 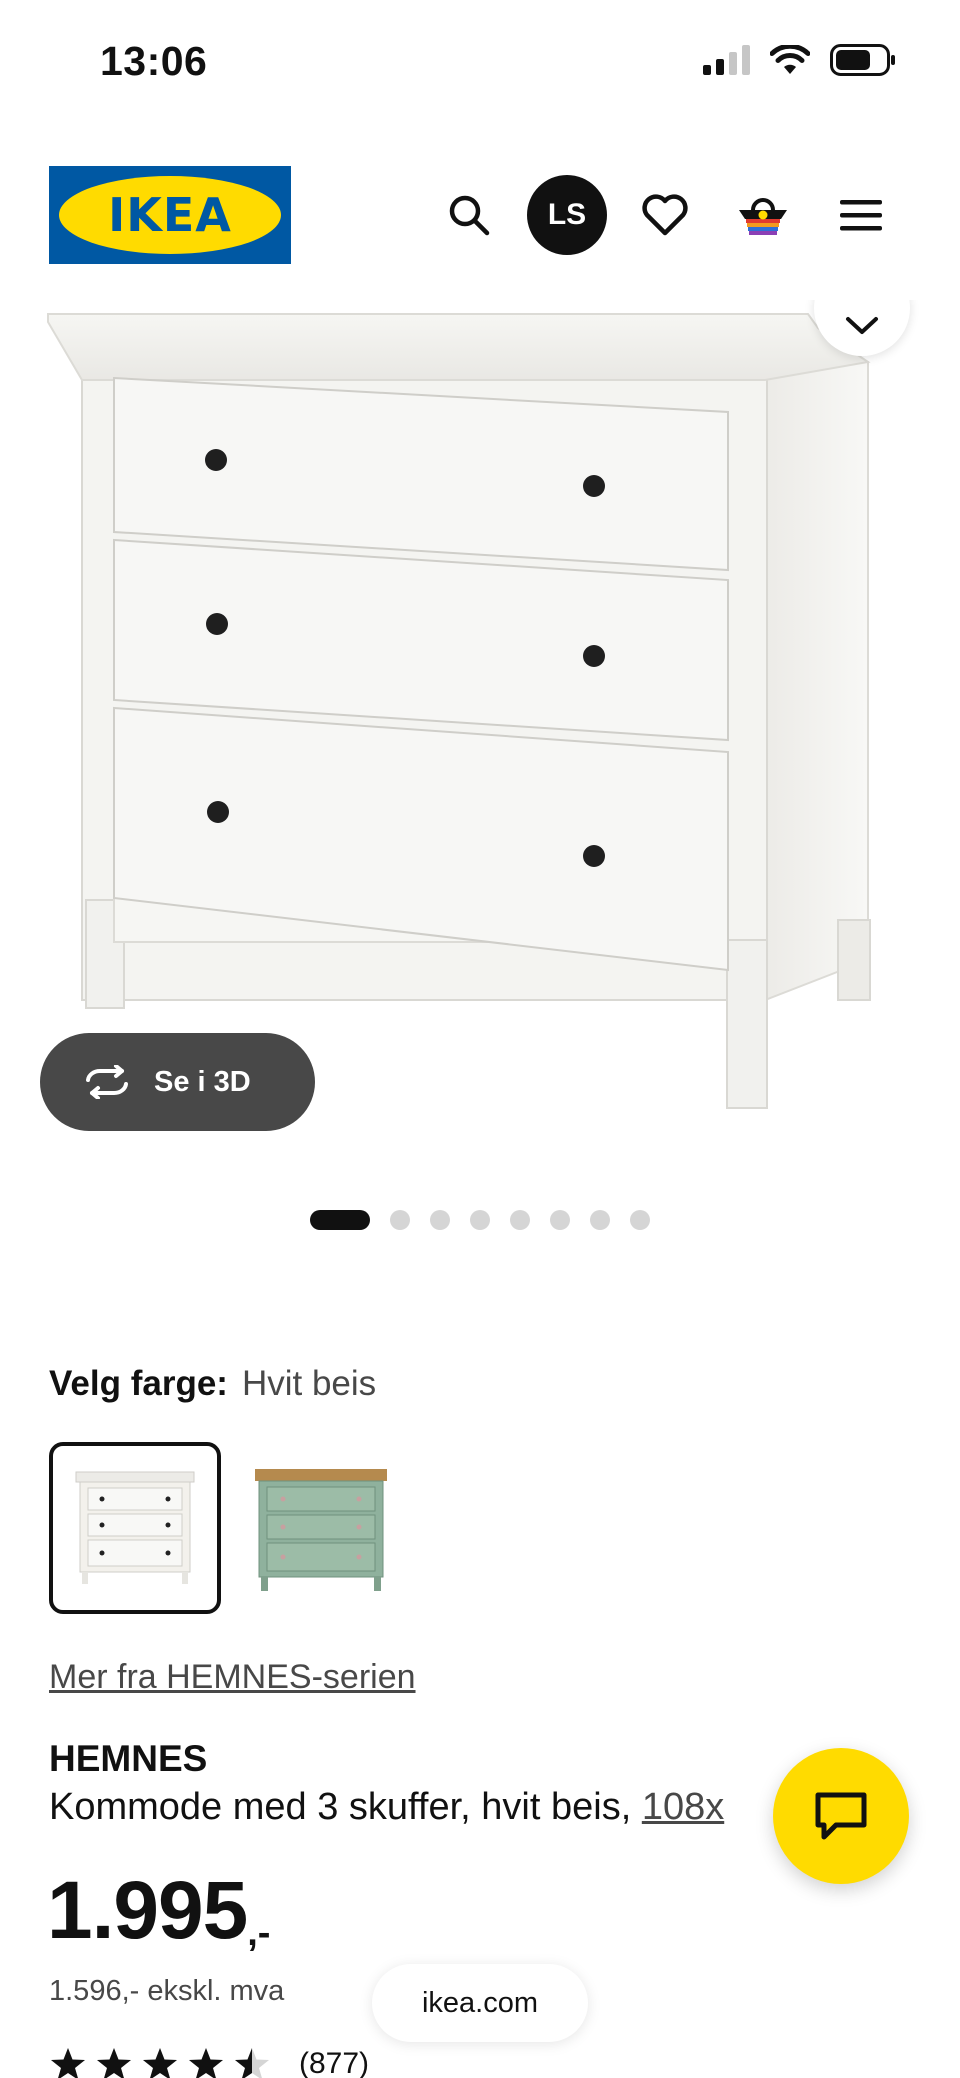 I want to click on account-button: LS, so click(x=567, y=215).